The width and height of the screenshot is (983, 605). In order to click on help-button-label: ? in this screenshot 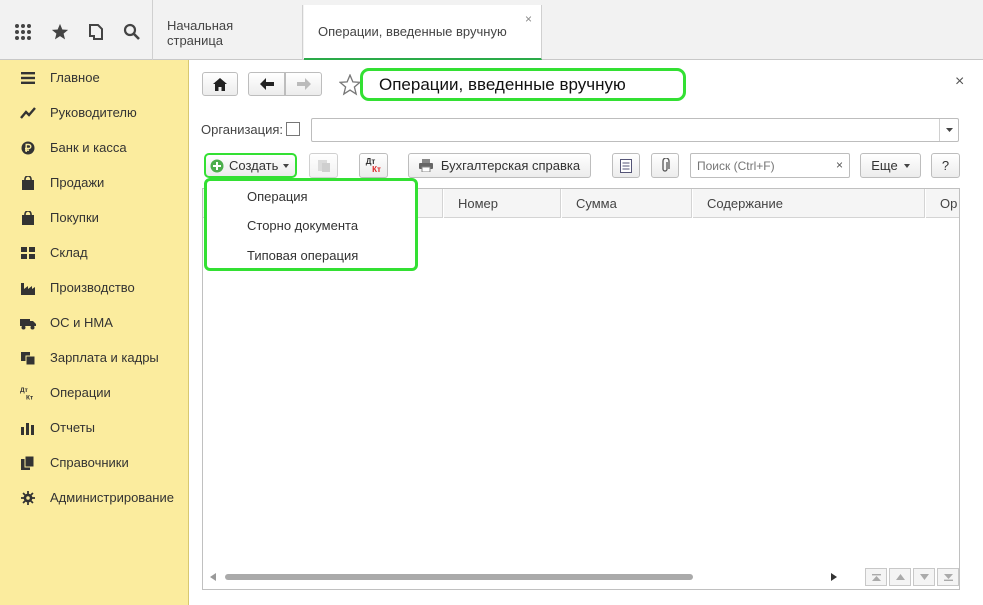, I will do `click(945, 165)`.